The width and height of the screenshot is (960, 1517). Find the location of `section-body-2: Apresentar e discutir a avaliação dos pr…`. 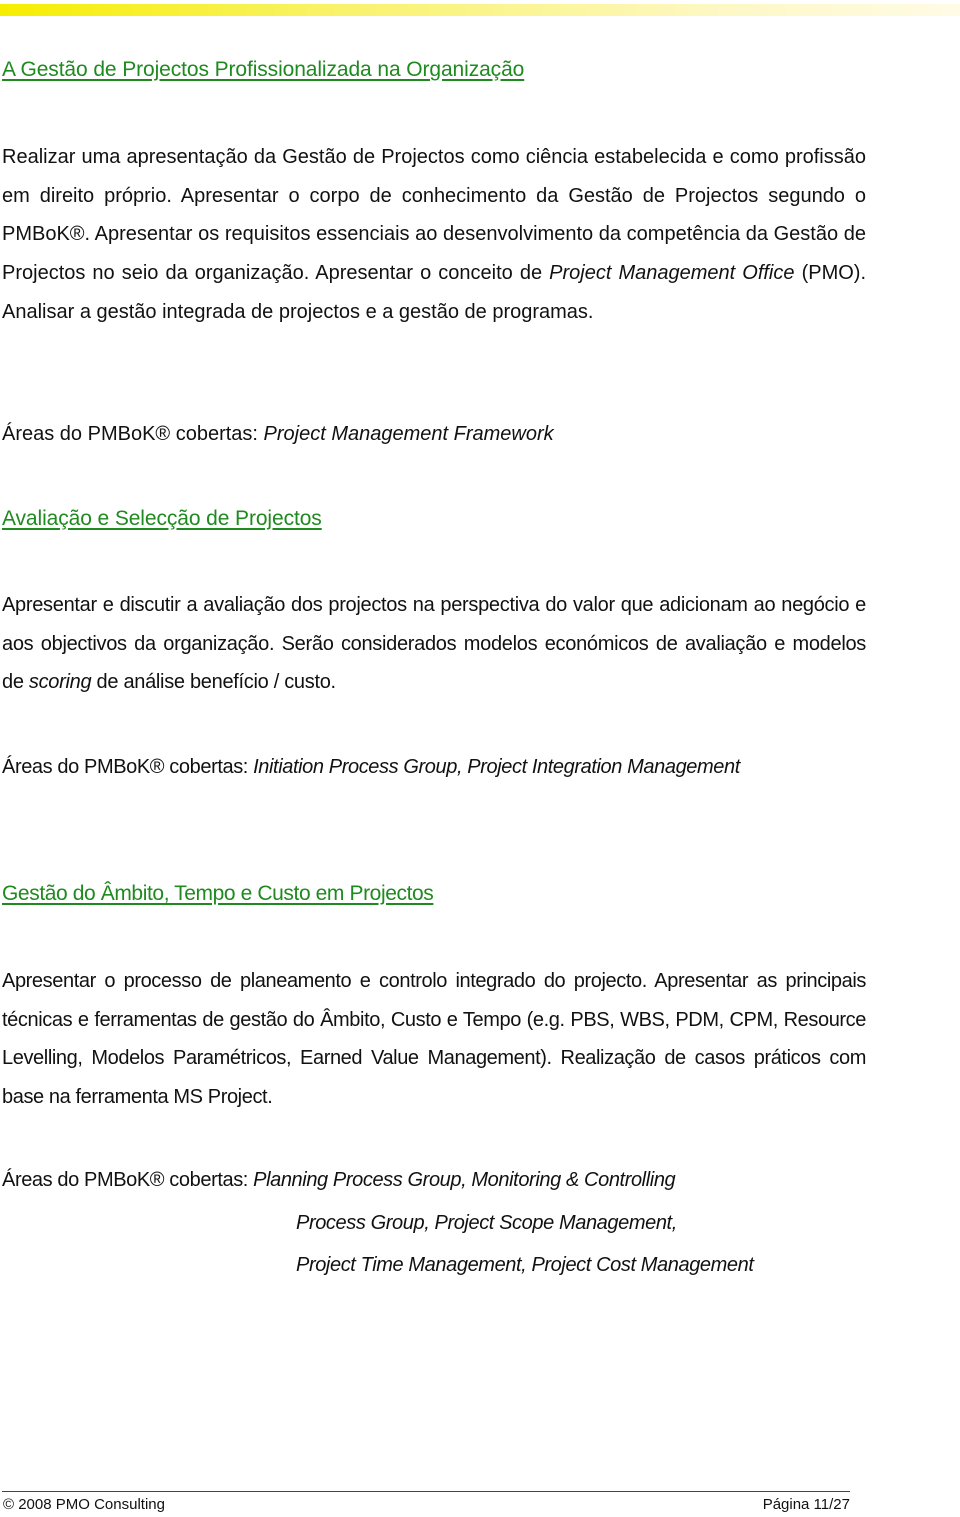

section-body-2: Apresentar e discutir a avaliação dos pr… is located at coordinates (434, 644).